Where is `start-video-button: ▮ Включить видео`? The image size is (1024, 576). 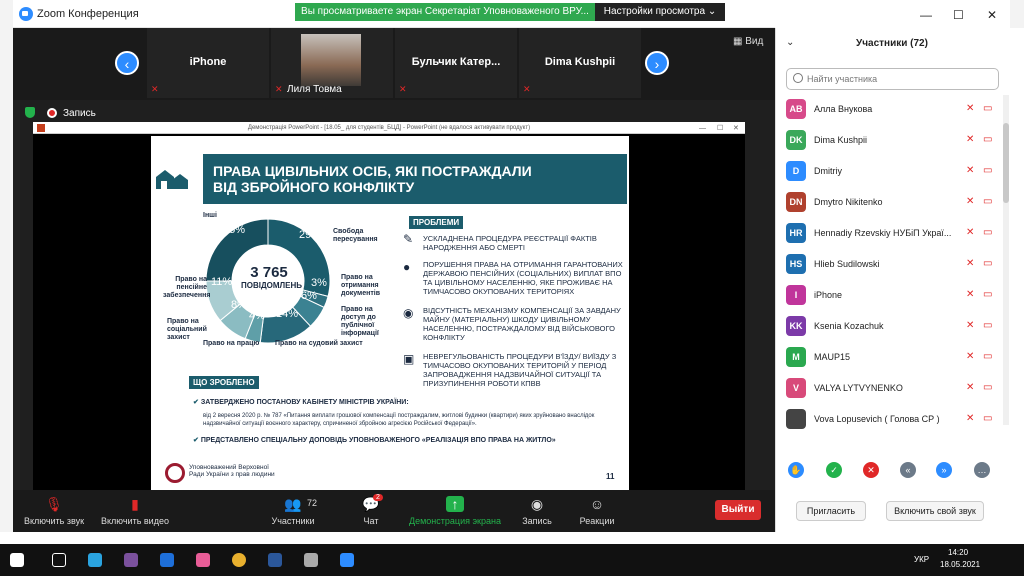
start-video-button: ▮ Включить видео is located at coordinates (135, 511).